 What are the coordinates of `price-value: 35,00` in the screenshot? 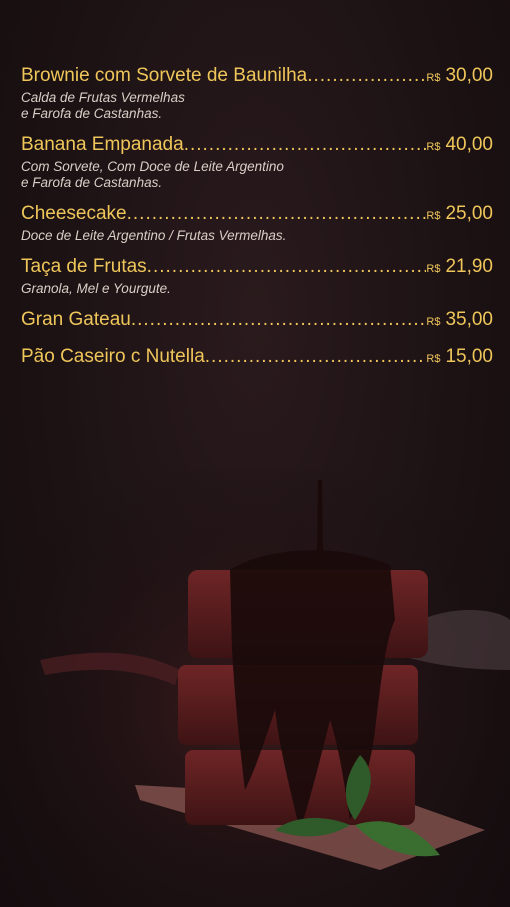 It's located at (469, 319).